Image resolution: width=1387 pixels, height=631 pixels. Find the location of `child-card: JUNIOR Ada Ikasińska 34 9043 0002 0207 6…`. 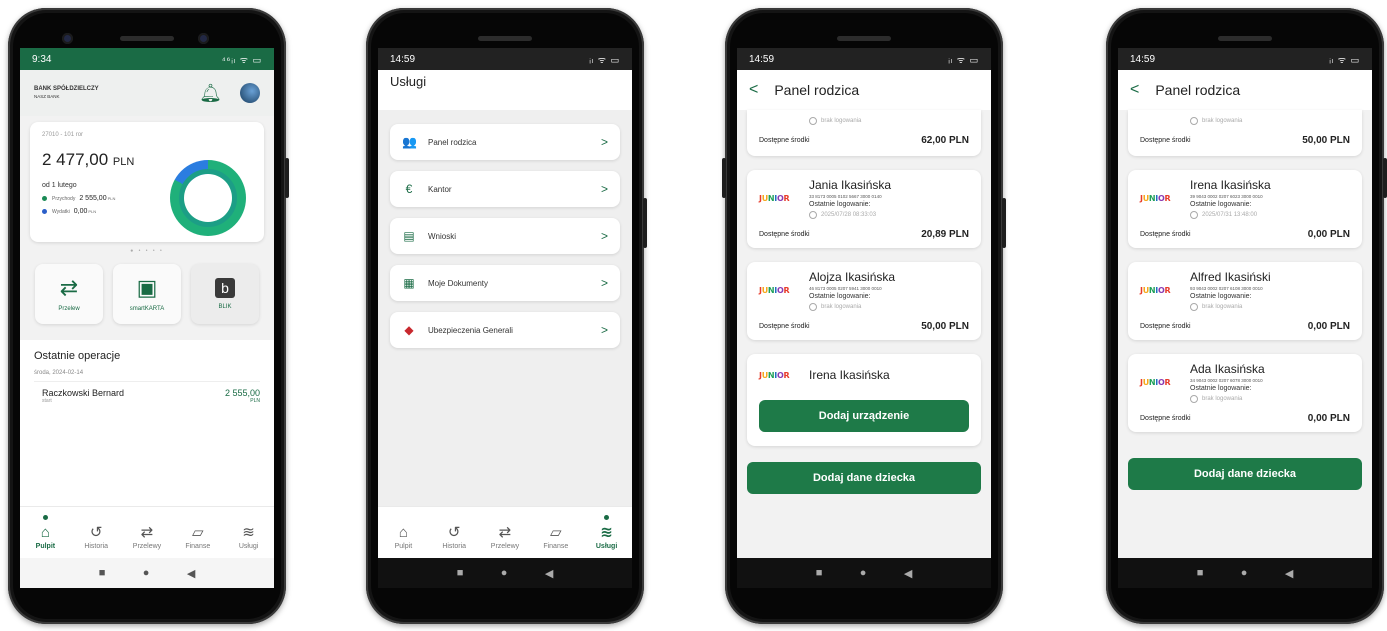

child-card: JUNIOR Ada Ikasińska 34 9043 0002 0207 6… is located at coordinates (1245, 393).